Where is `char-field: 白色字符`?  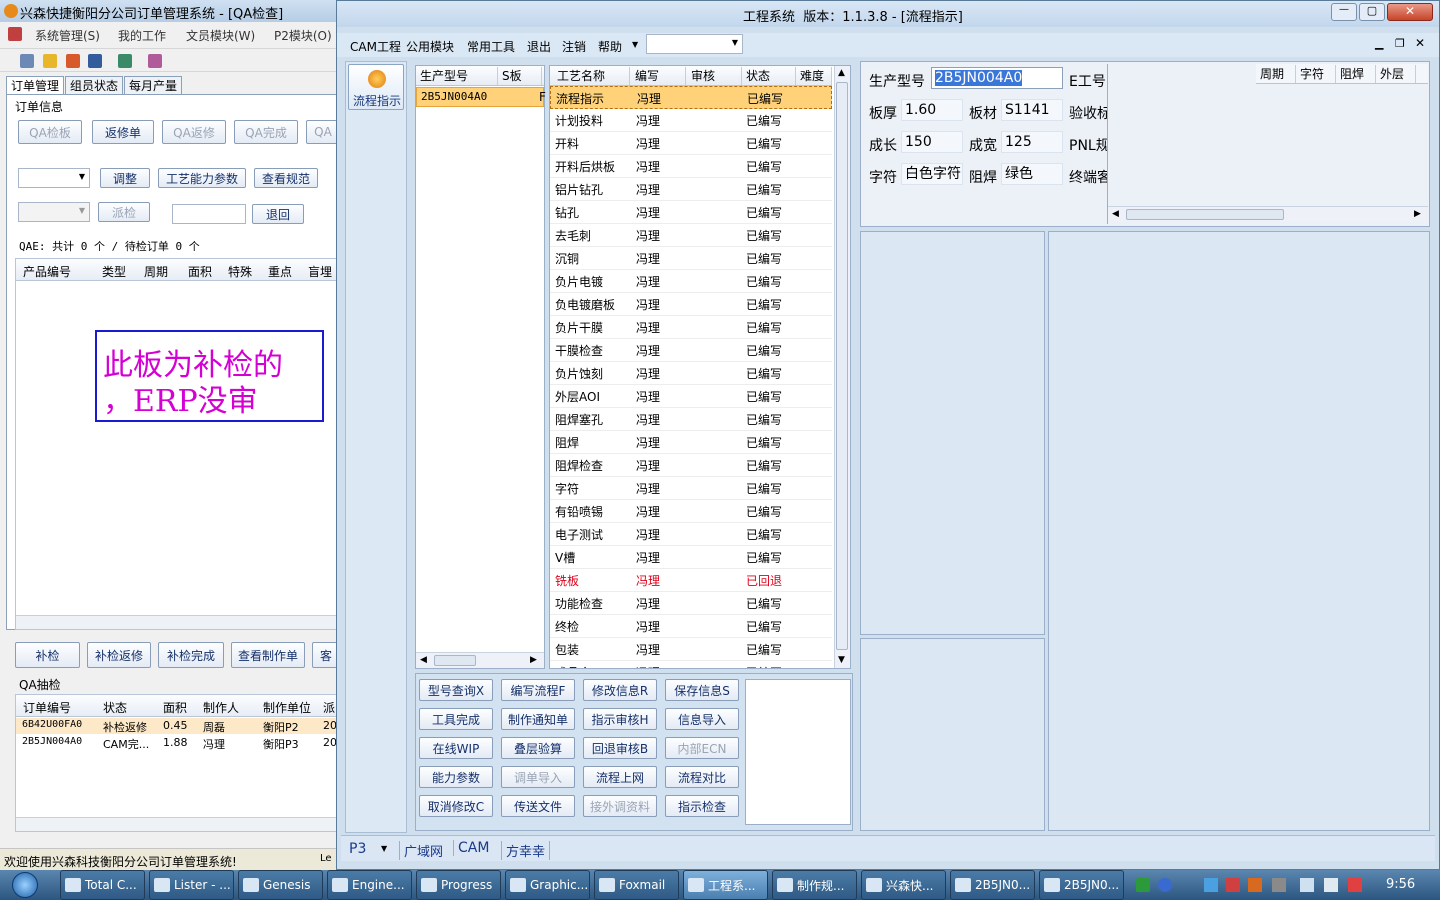 char-field: 白色字符 is located at coordinates (932, 174).